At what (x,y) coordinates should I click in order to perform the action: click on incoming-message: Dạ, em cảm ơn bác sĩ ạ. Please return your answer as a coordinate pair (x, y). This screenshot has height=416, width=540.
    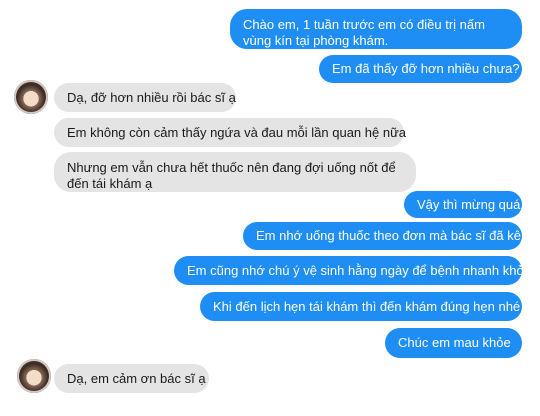
    Looking at the image, I should click on (131, 378).